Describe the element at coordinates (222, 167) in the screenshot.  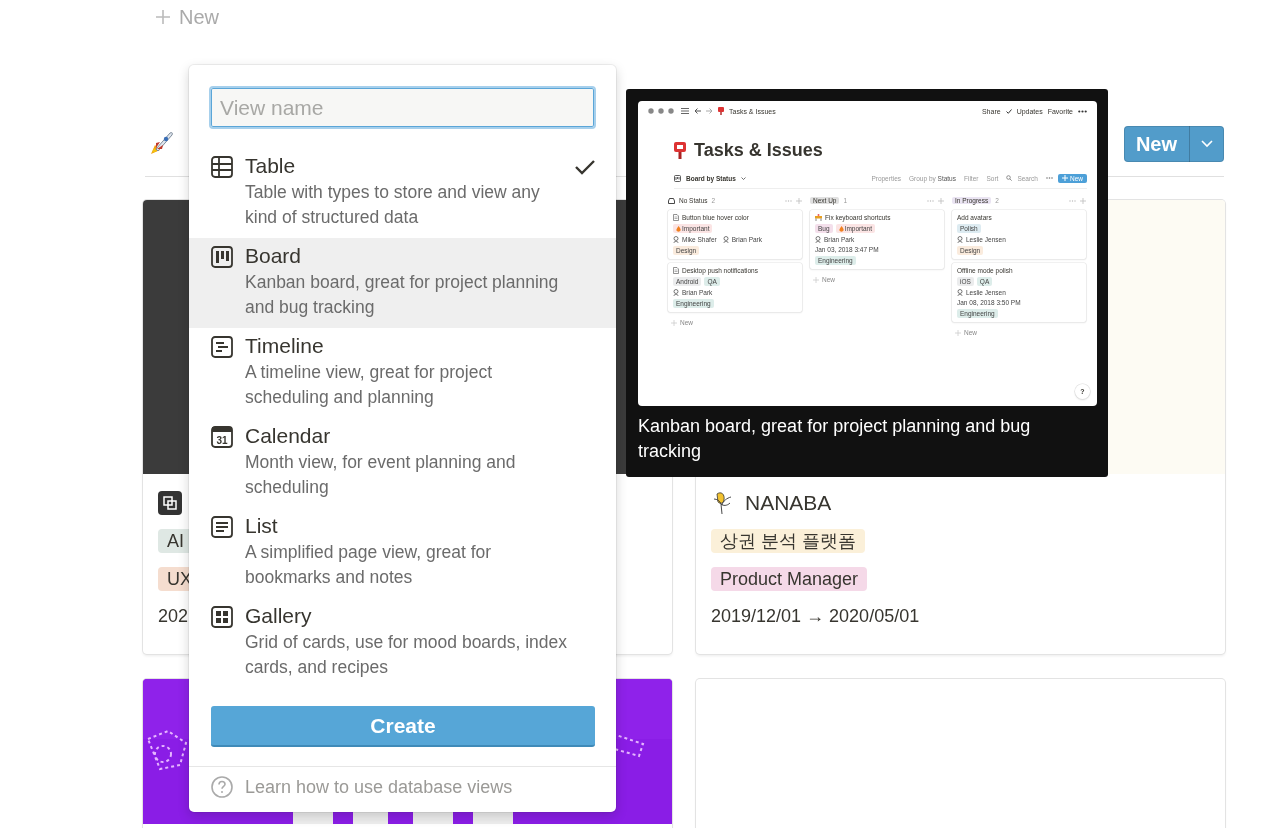
I see `table-icon` at that location.